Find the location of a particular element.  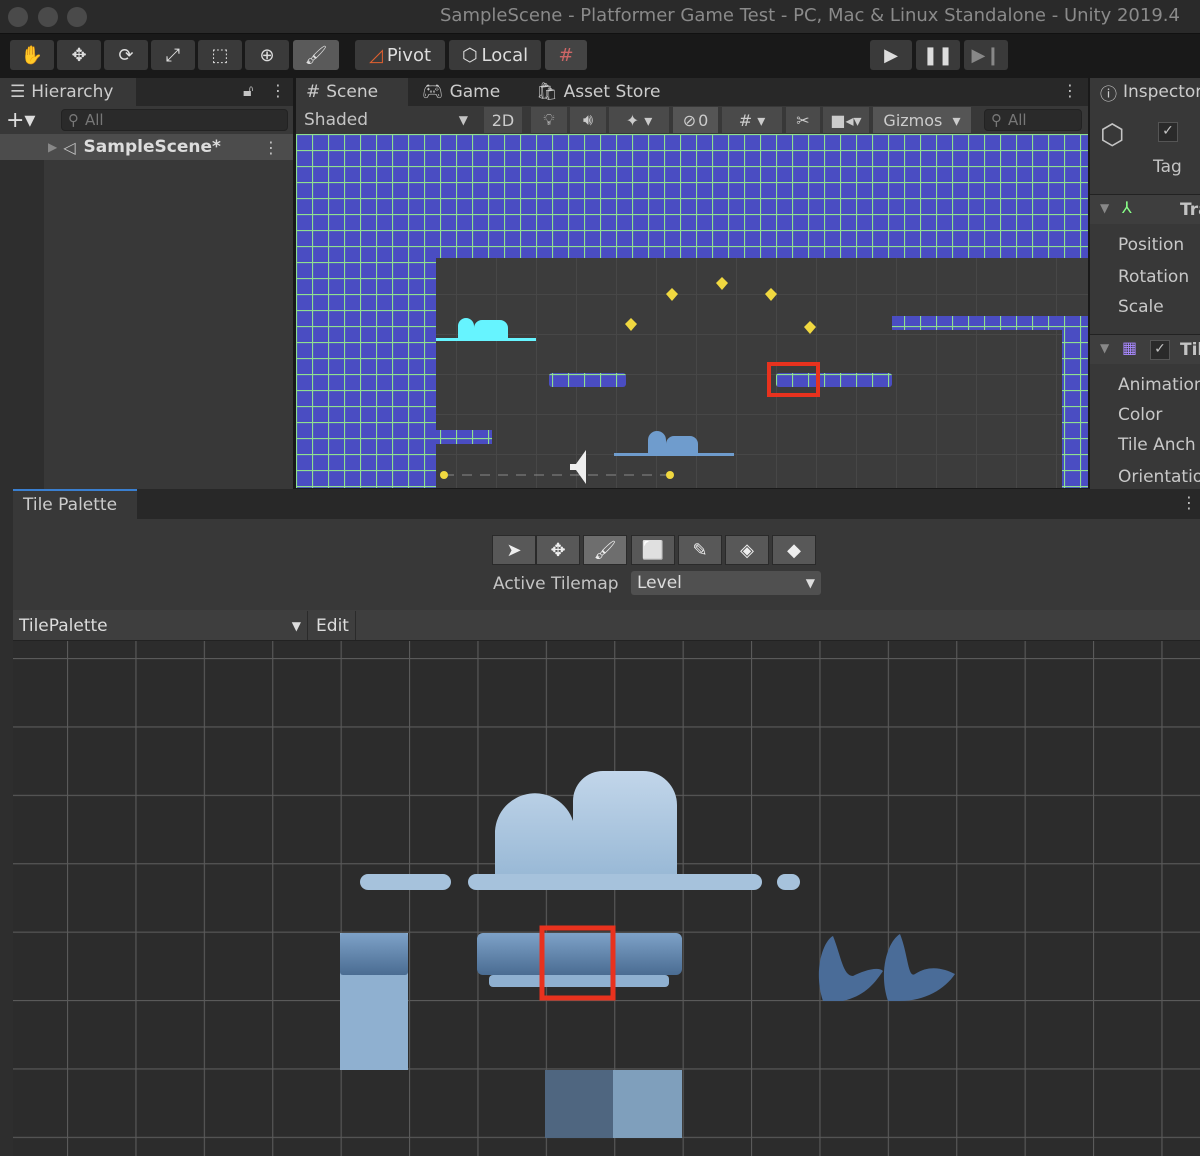

rotate-tool-button: ⟳ is located at coordinates (126, 55).